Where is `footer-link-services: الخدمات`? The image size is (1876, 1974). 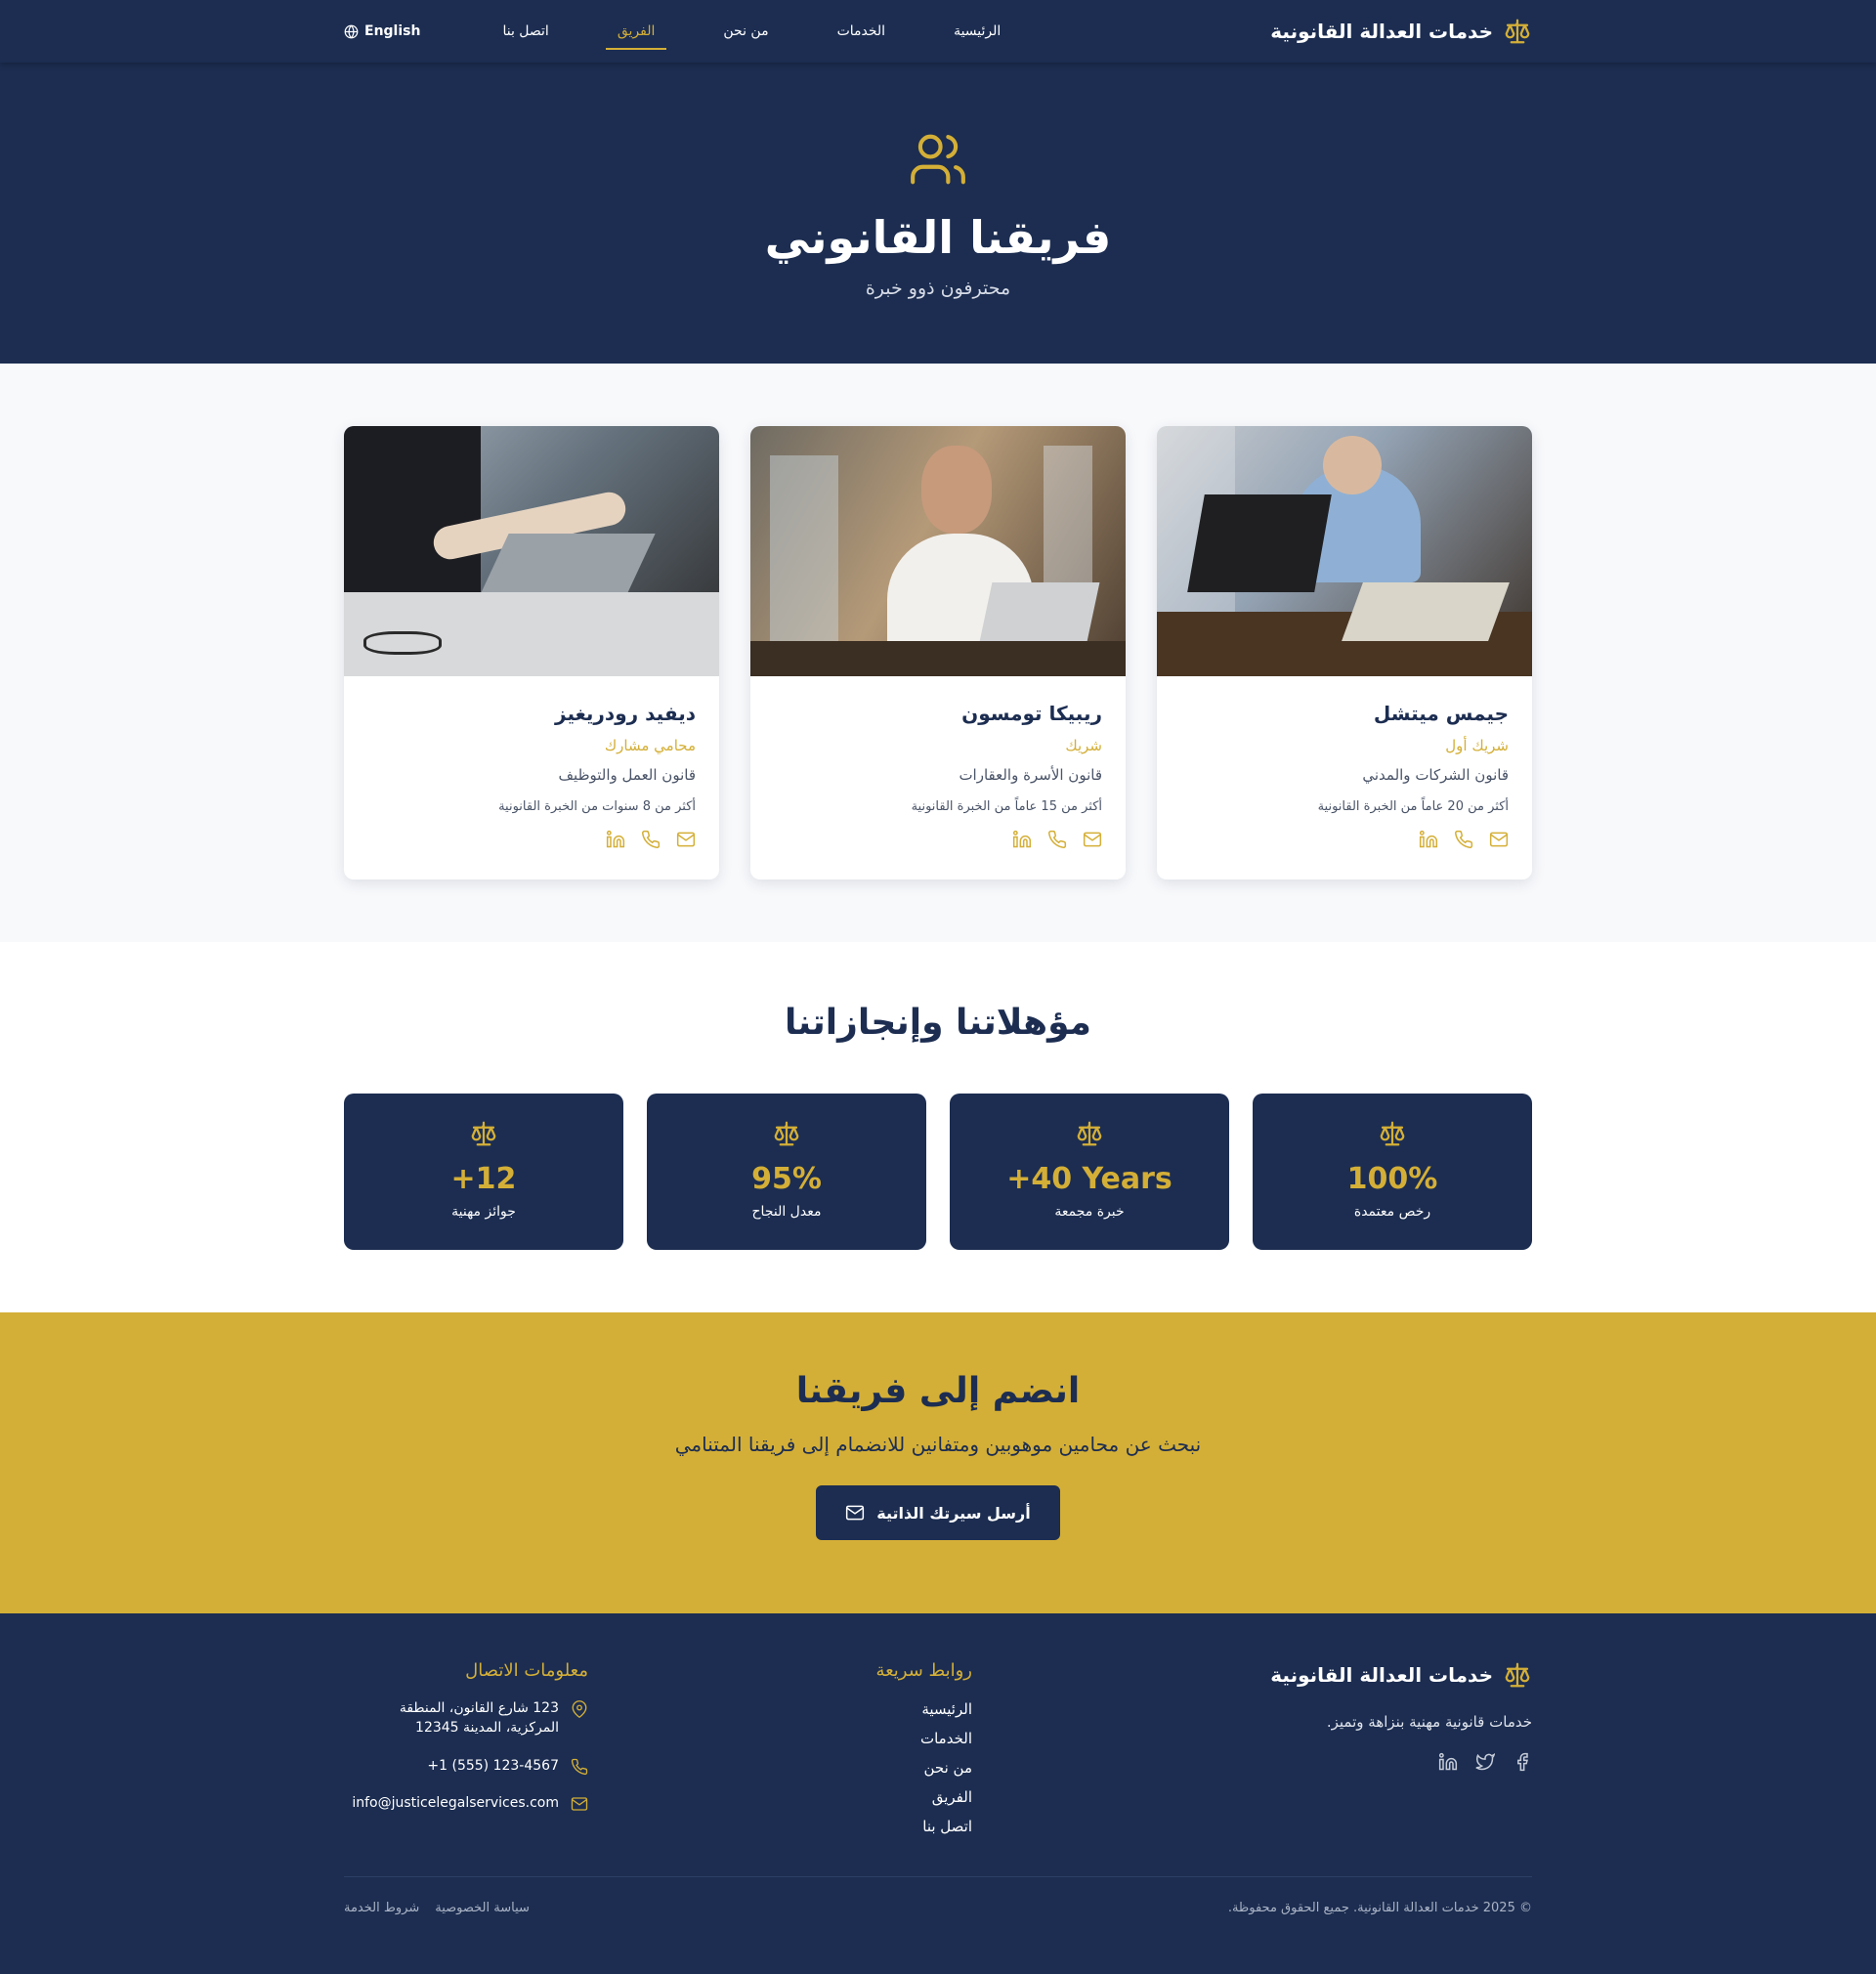 footer-link-services: الخدمات is located at coordinates (855, 1738).